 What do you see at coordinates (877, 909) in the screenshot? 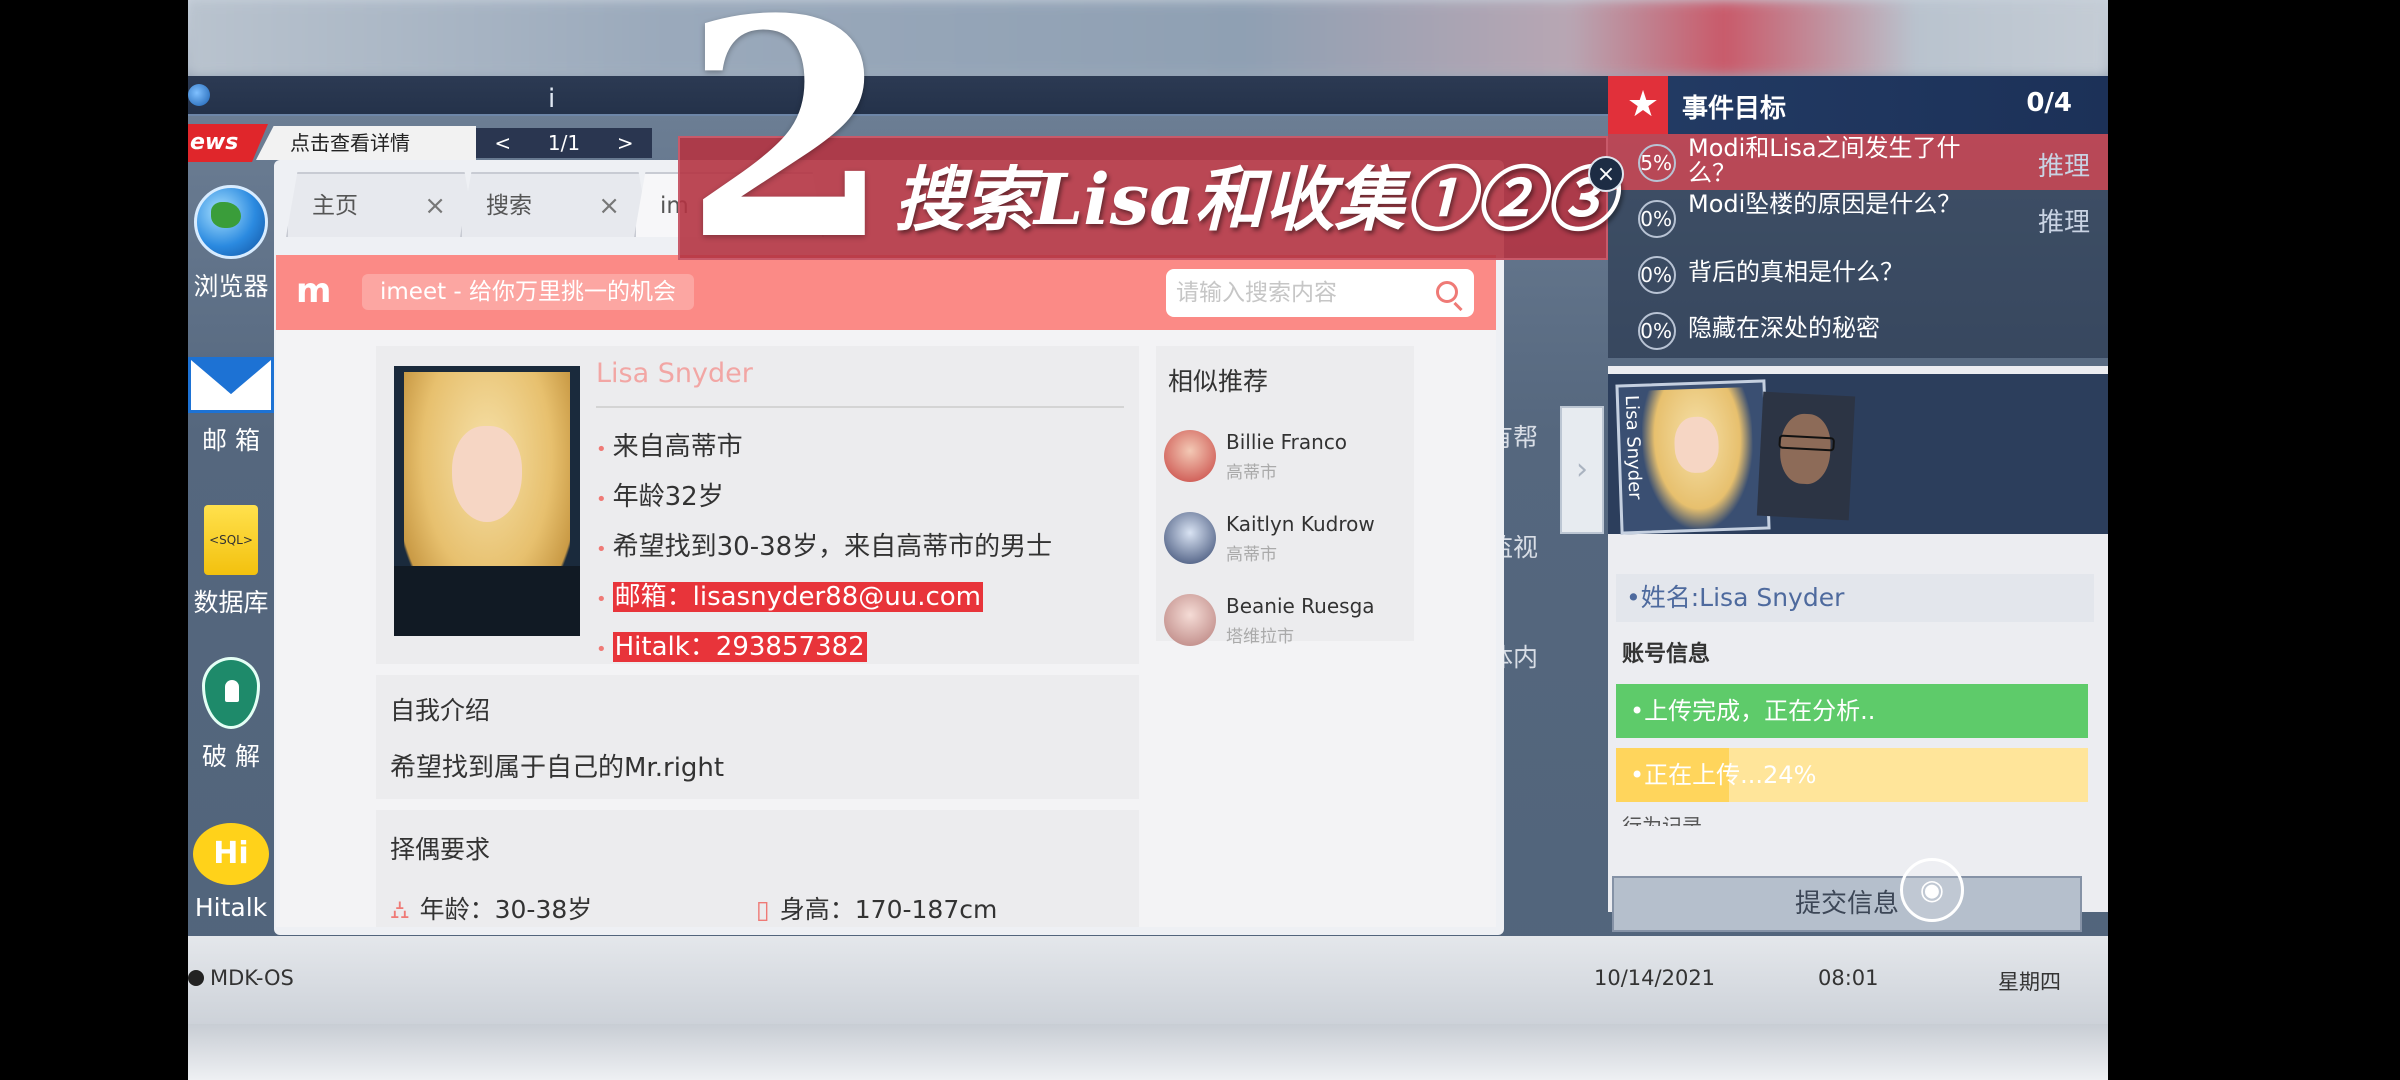
I see `req-height: ▯ 身高：170-187cm` at bounding box center [877, 909].